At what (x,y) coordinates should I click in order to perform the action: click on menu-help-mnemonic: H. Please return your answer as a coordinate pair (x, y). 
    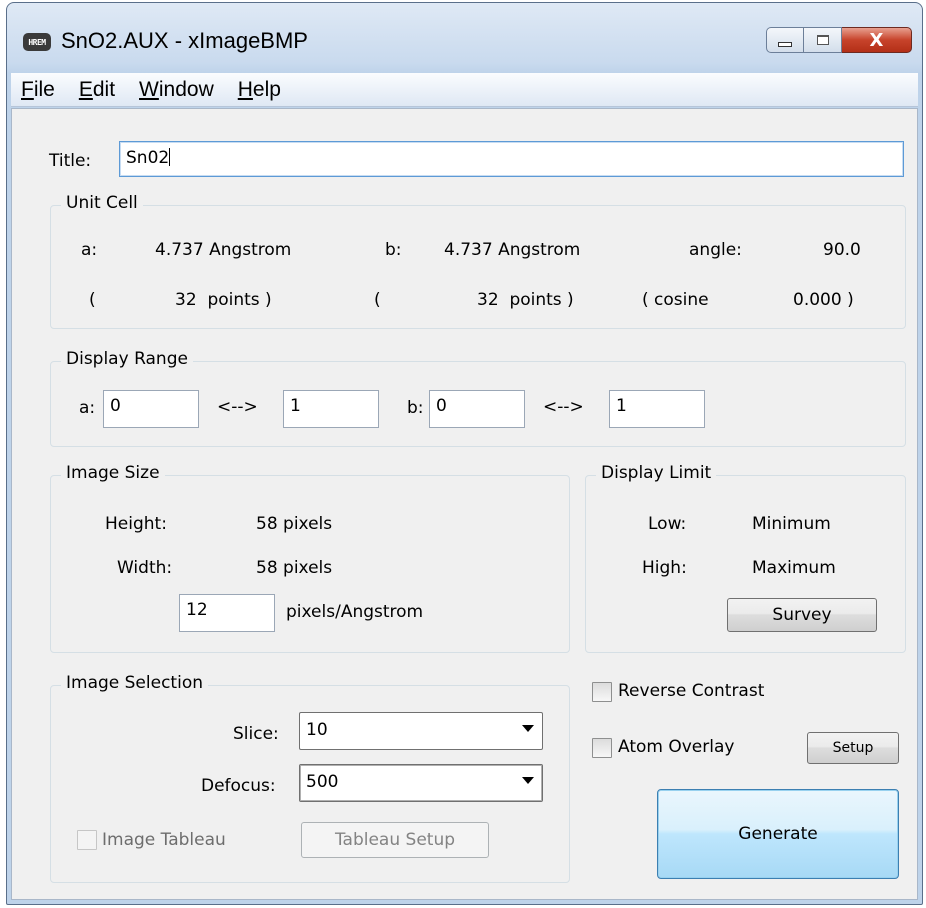
    Looking at the image, I should click on (245, 89).